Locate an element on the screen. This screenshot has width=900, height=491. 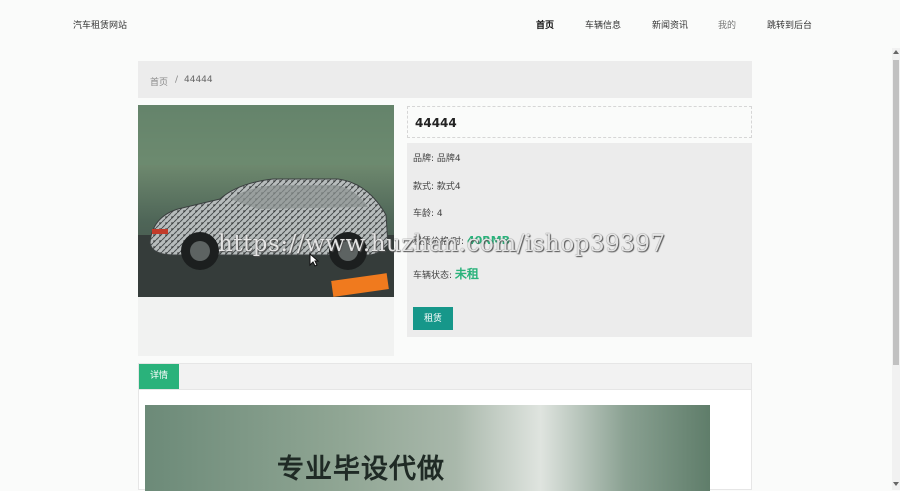
mouse-cursor-icon is located at coordinates (314, 260).